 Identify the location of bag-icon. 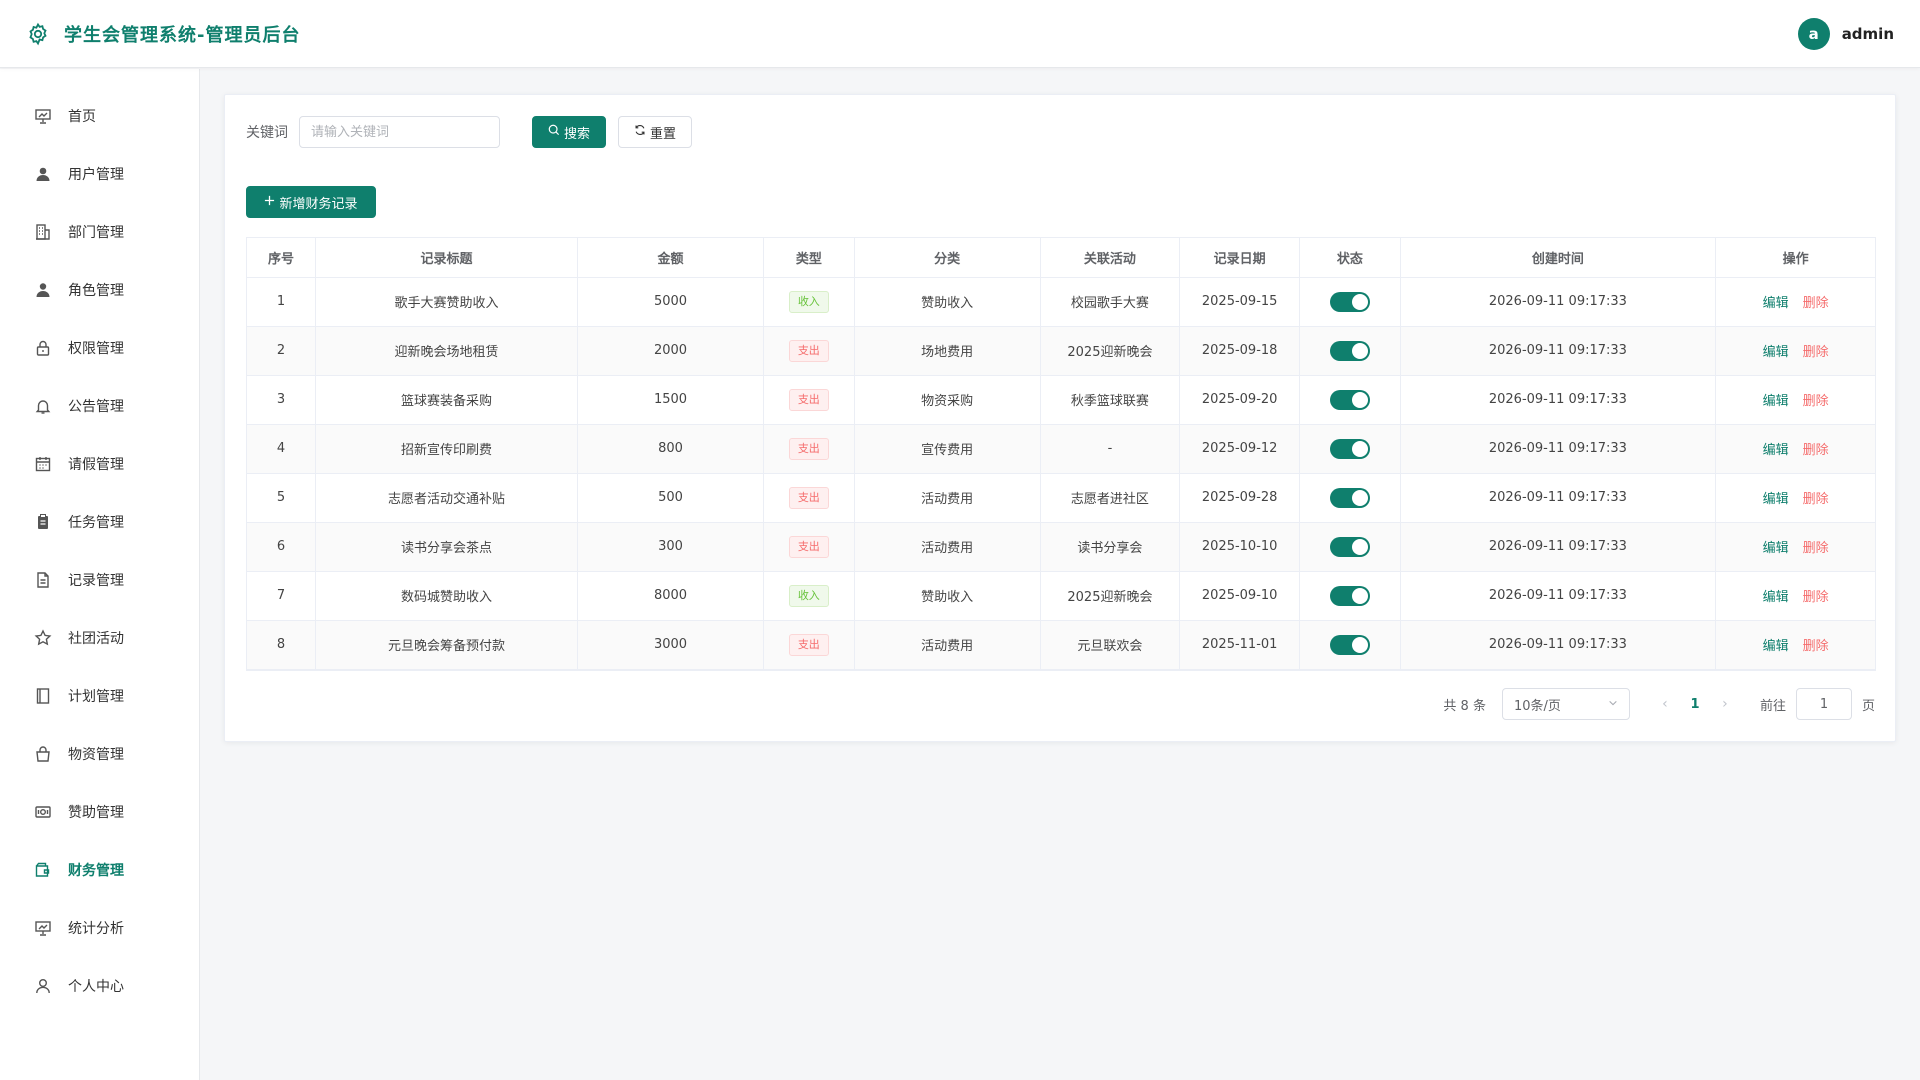
(43, 754).